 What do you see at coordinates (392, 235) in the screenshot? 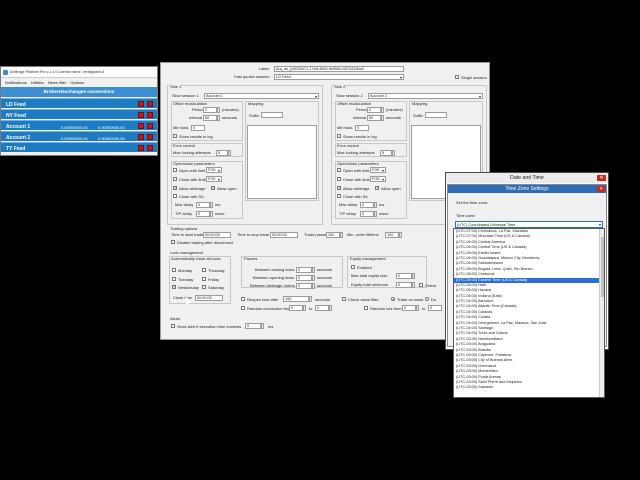
I see `min-order-input: 100` at bounding box center [392, 235].